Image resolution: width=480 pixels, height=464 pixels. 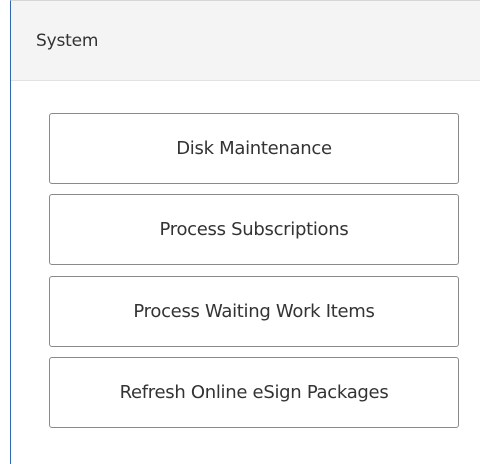 What do you see at coordinates (67, 40) in the screenshot?
I see `panel-title: System` at bounding box center [67, 40].